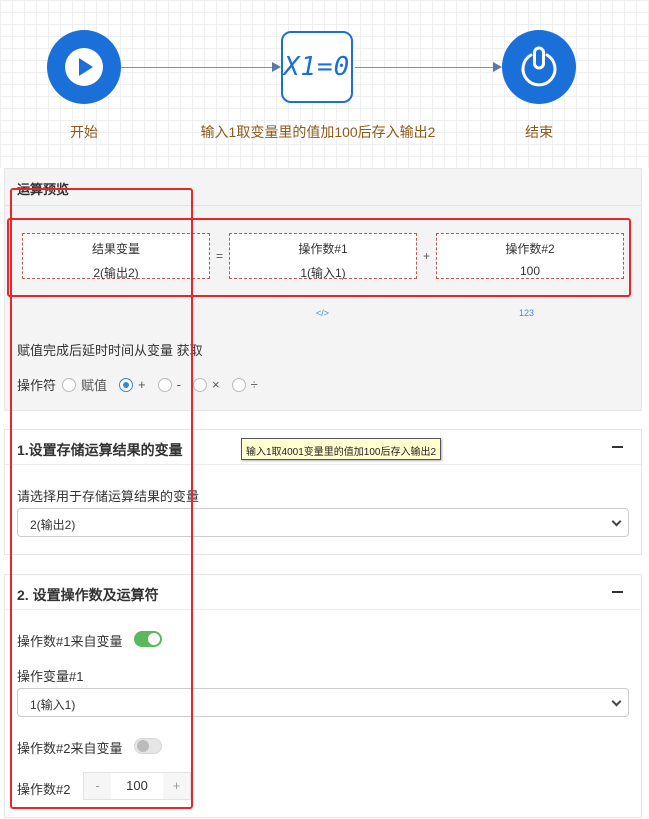  What do you see at coordinates (43, 189) in the screenshot?
I see `preview-title: 运算预览` at bounding box center [43, 189].